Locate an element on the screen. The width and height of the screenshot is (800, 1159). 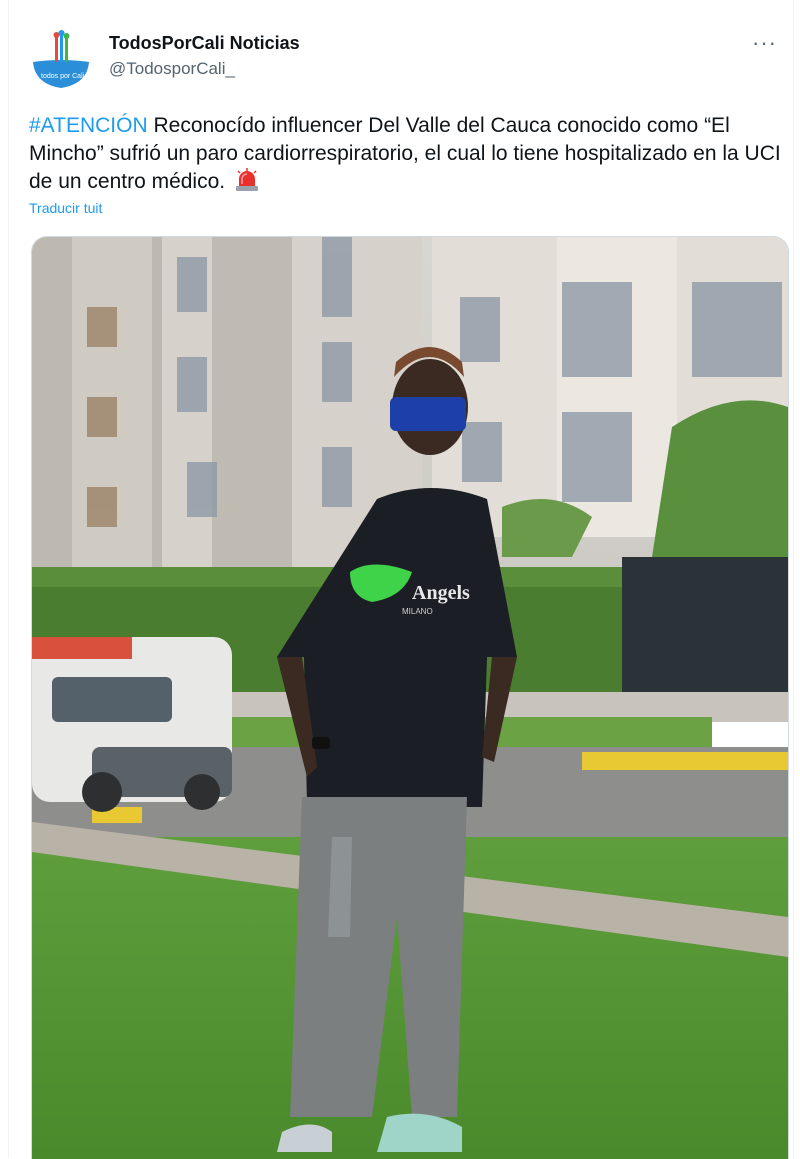
shirt-text: Angels is located at coordinates (441, 593).